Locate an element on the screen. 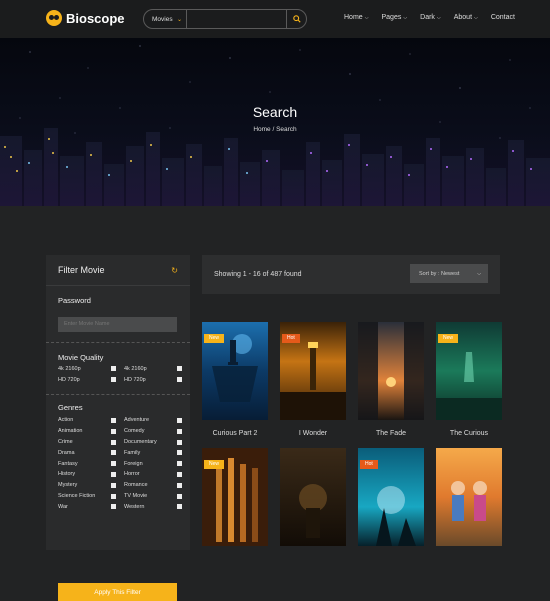 The height and width of the screenshot is (601, 550). genre-option: Science Fiction is located at coordinates (91, 496).